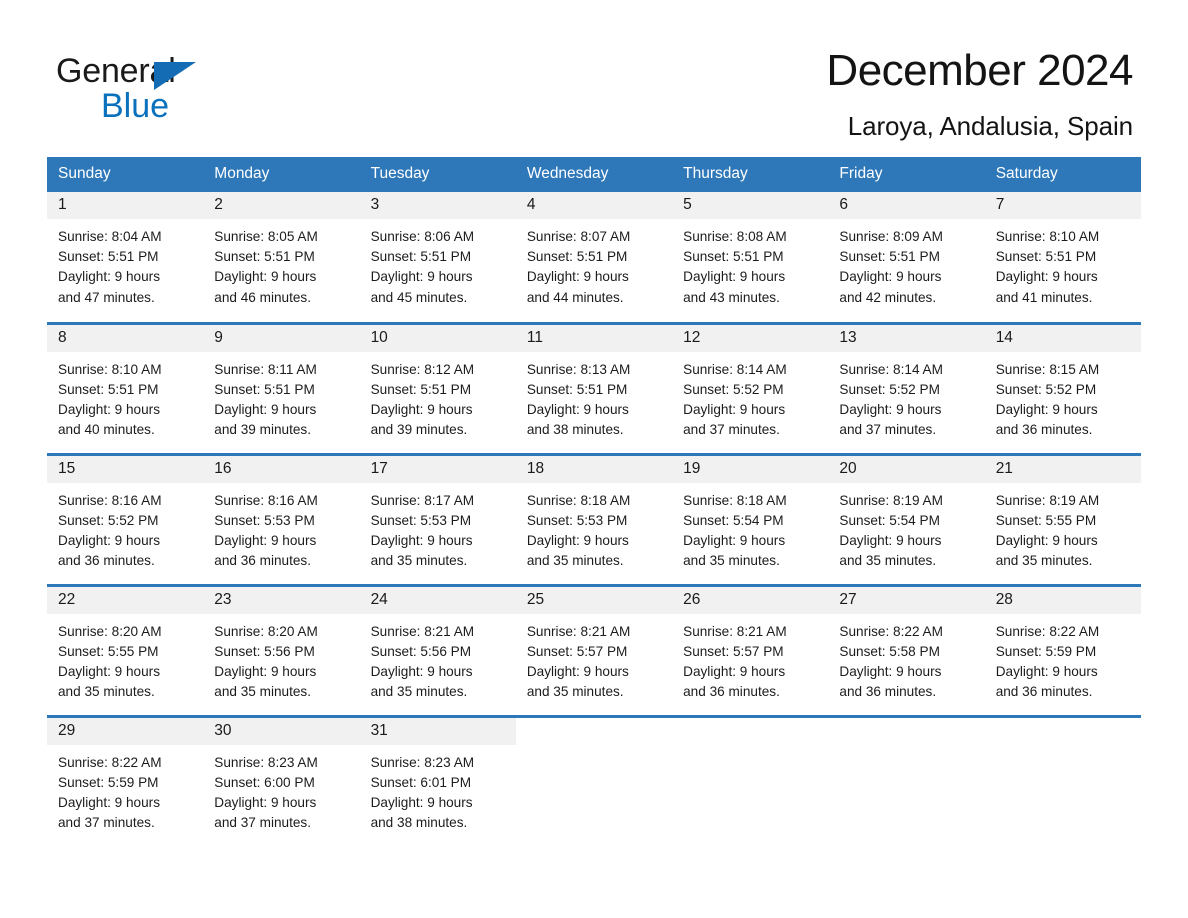 The image size is (1188, 918). I want to click on day-number-band: 17, so click(437, 469).